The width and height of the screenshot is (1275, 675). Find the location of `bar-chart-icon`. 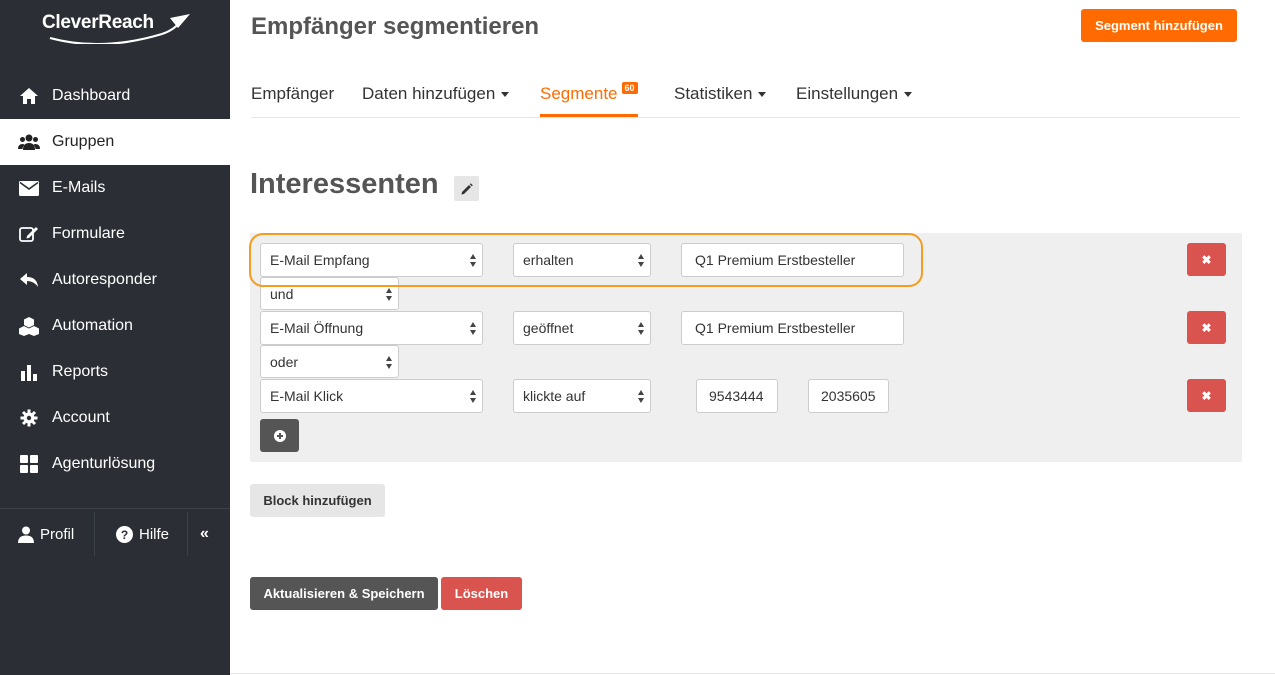

bar-chart-icon is located at coordinates (29, 372).